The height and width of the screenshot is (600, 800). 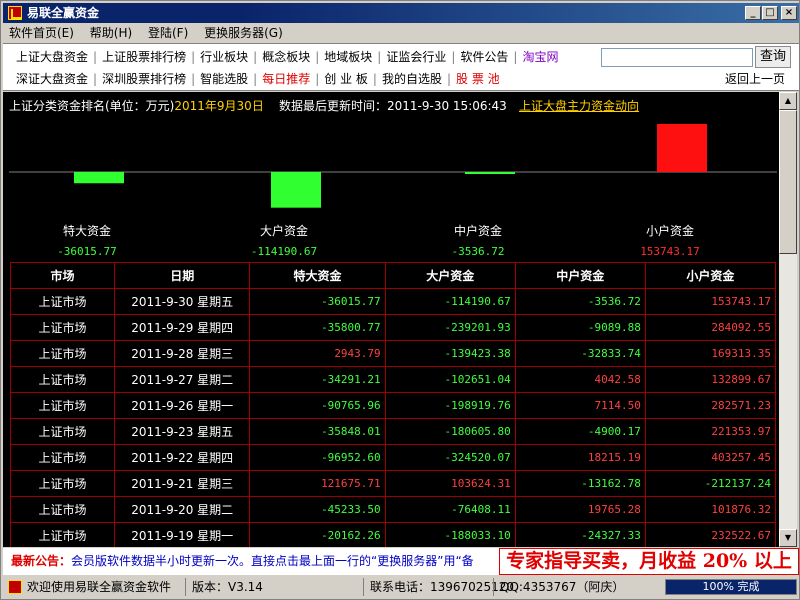 What do you see at coordinates (168, 33) in the screenshot?
I see `menu-login: 登陆(F)` at bounding box center [168, 33].